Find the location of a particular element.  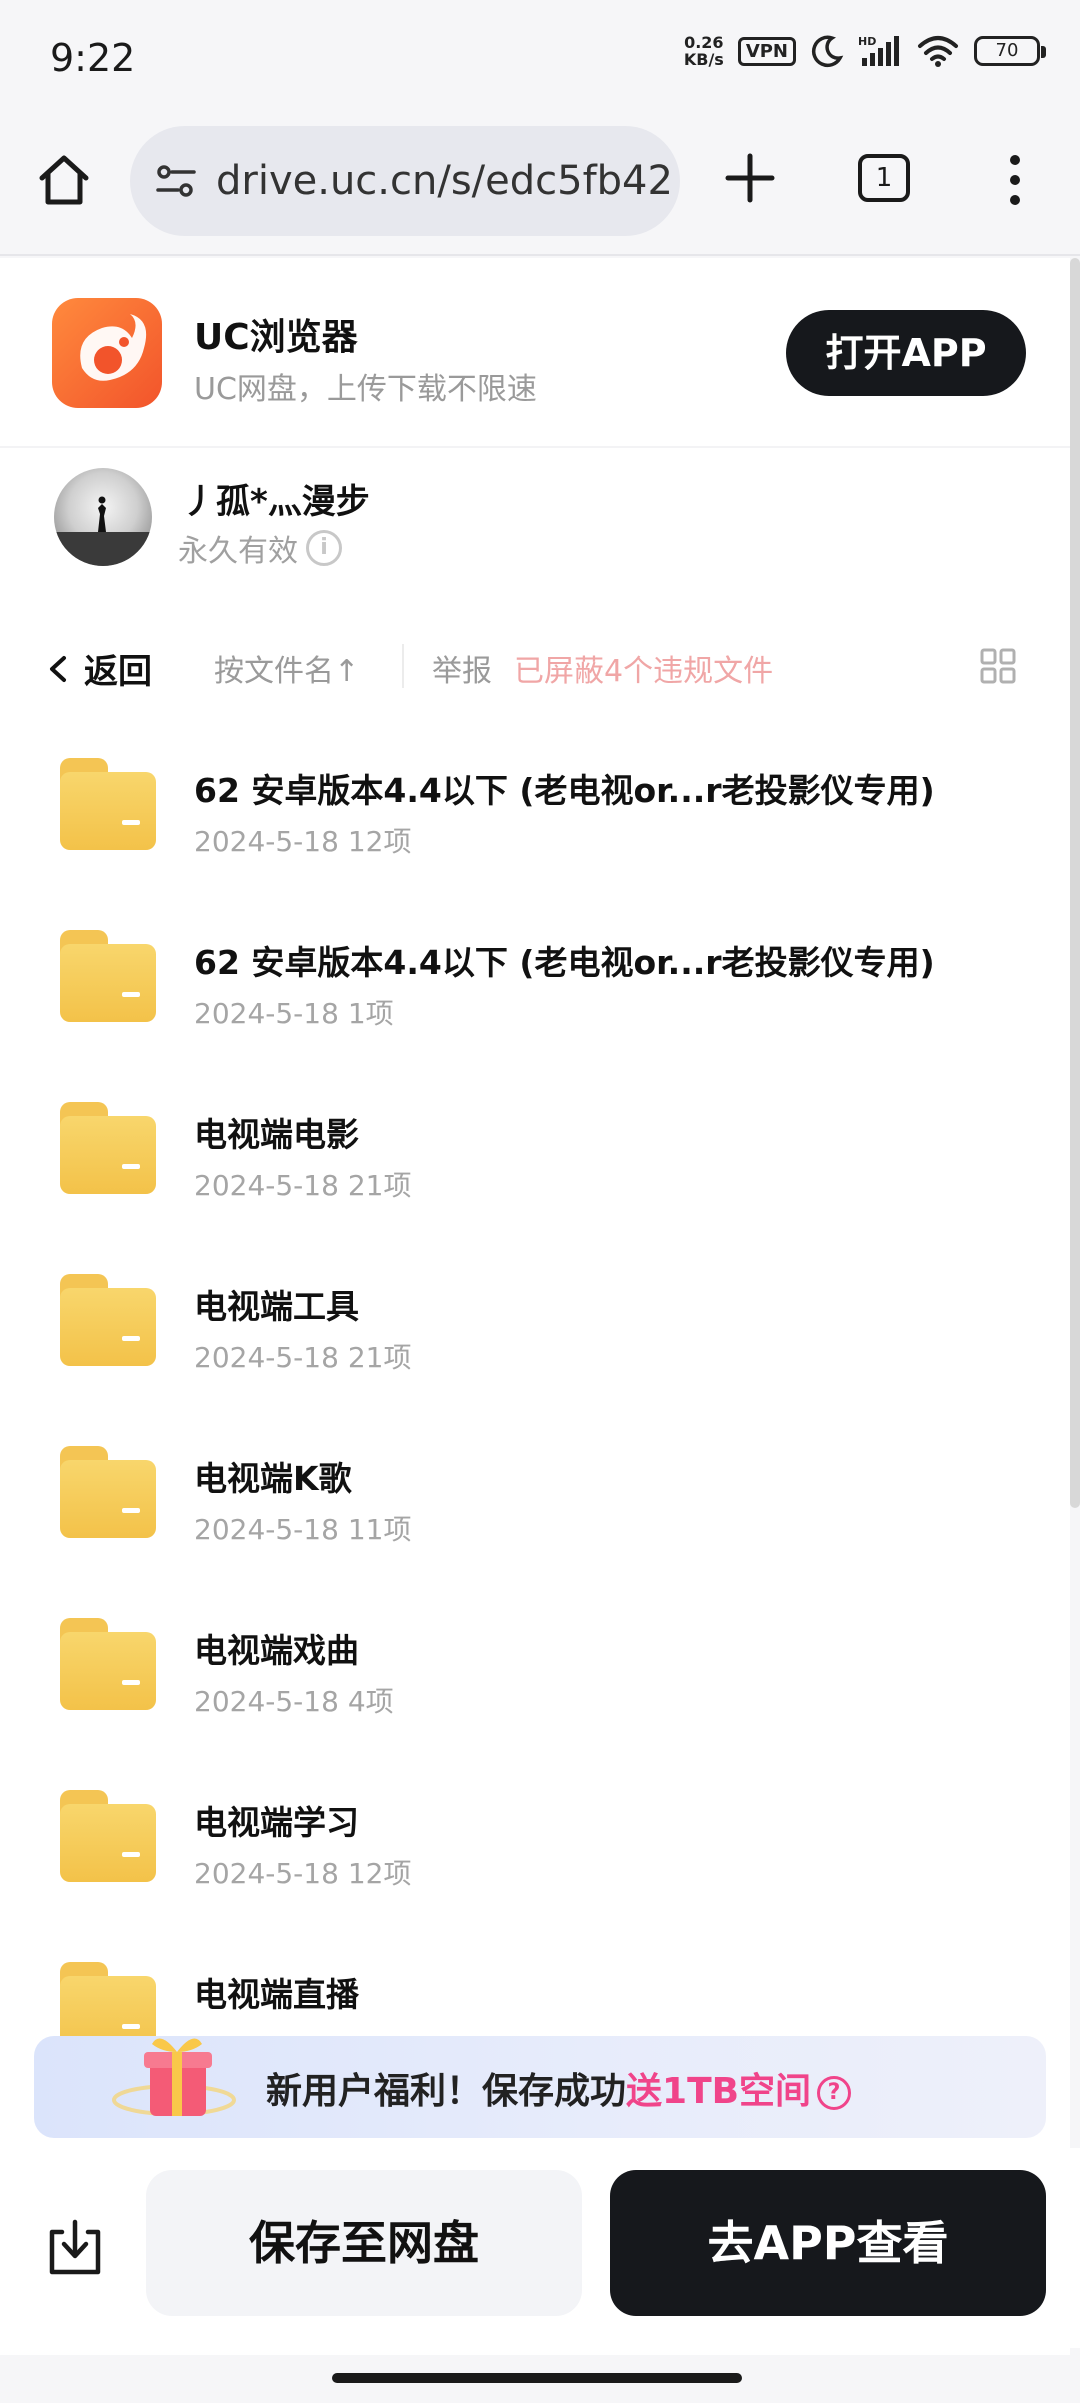

avatar is located at coordinates (103, 517).